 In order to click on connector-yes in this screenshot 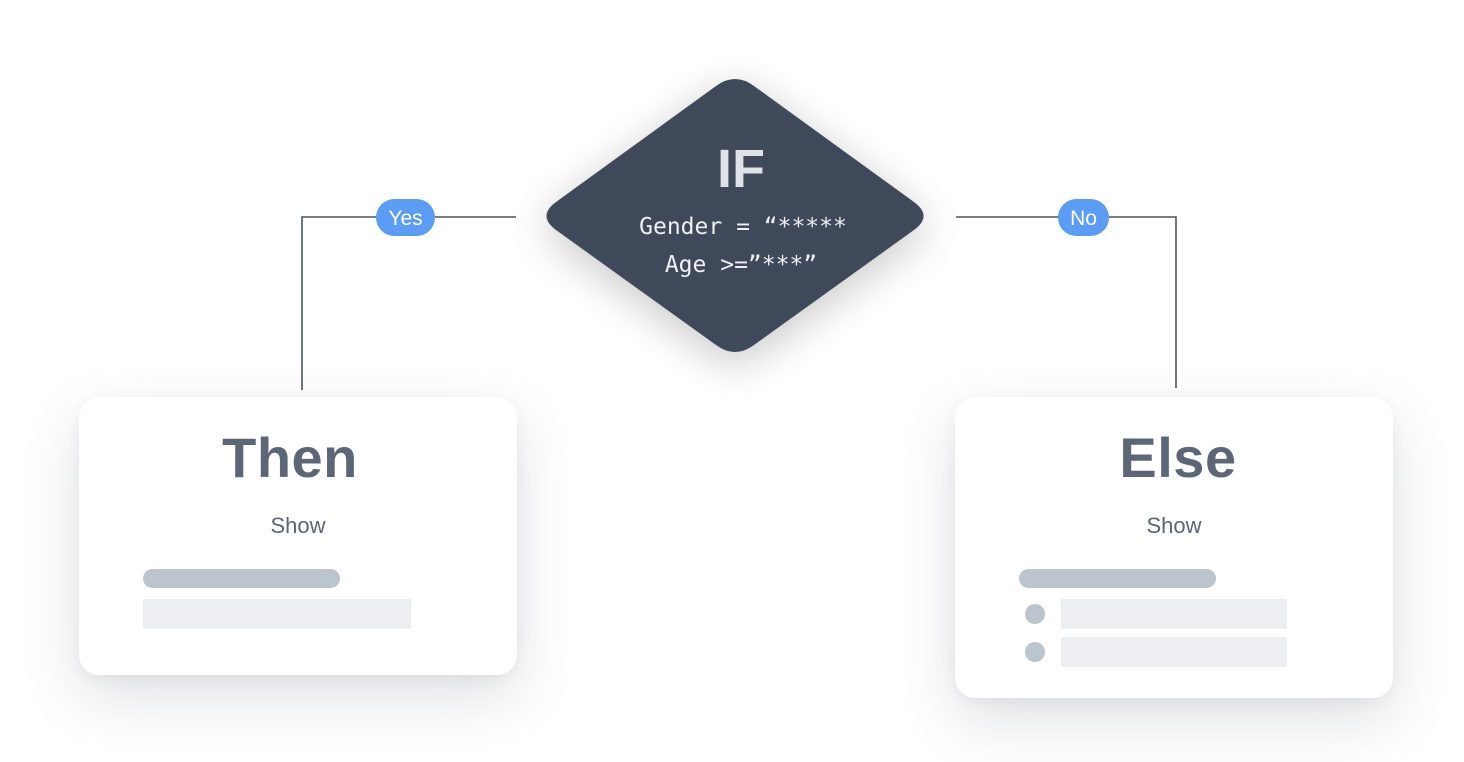, I will do `click(408, 303)`.